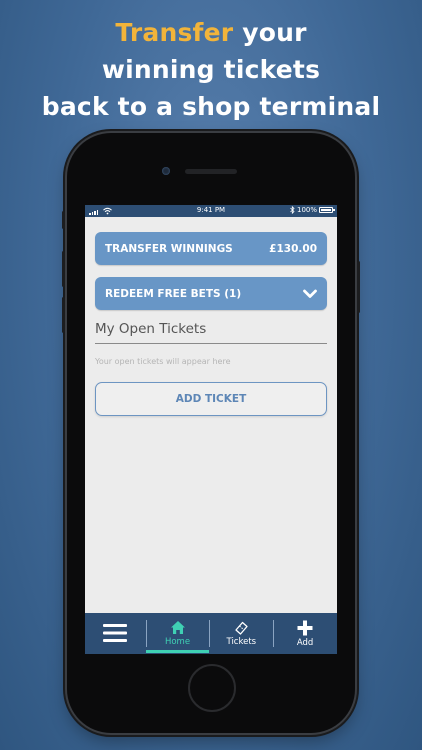  I want to click on transfer-winnings-button: TRANSFER WINNINGS £130.00, so click(211, 248).